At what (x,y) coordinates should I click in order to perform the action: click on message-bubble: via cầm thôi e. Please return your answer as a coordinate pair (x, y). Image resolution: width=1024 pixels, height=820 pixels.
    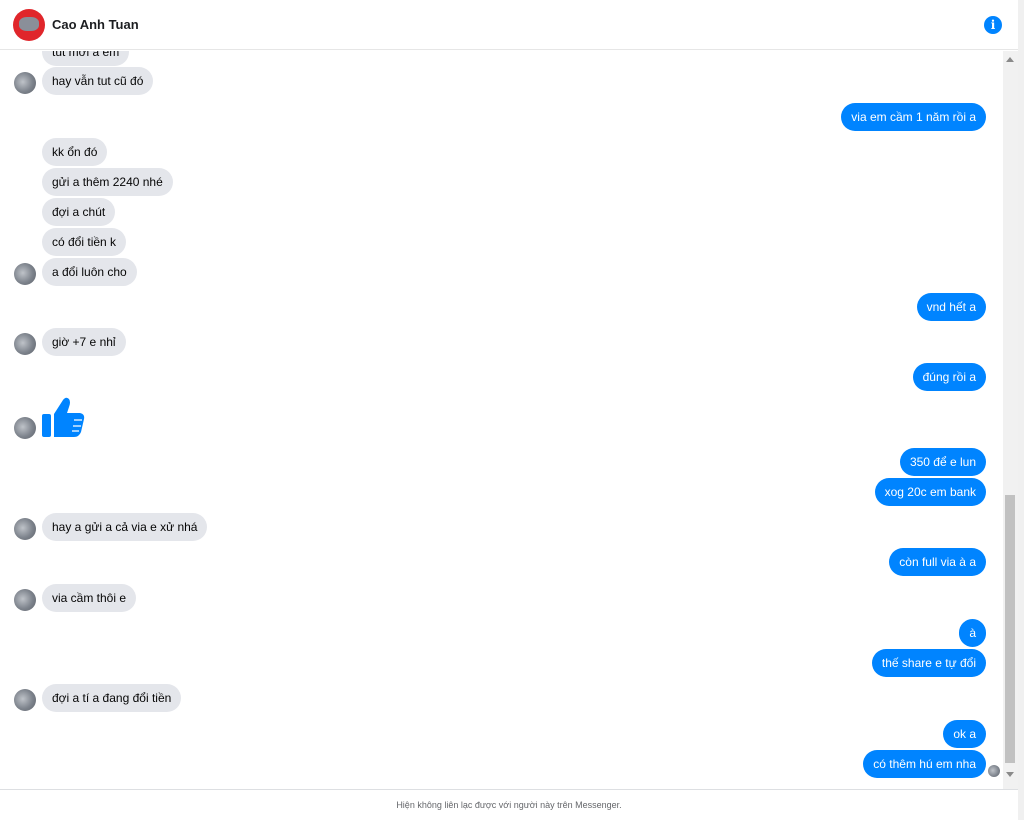
    Looking at the image, I should click on (89, 598).